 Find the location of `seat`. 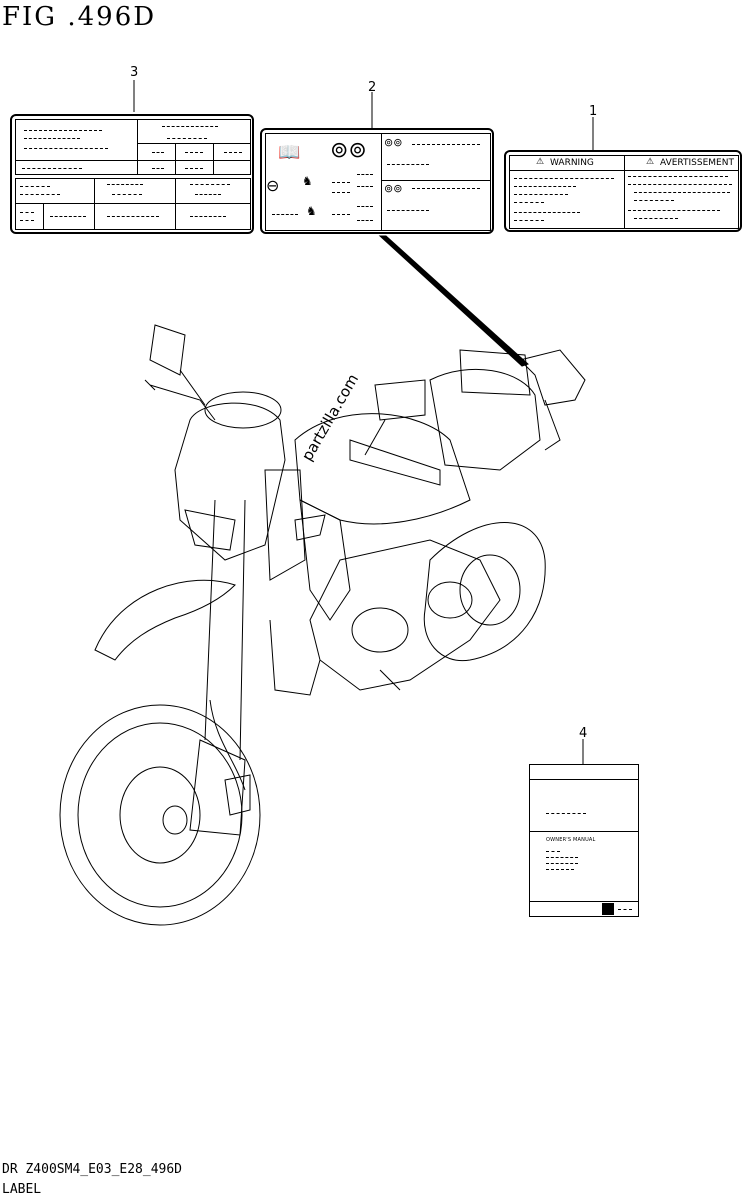

seat is located at coordinates (485, 419).